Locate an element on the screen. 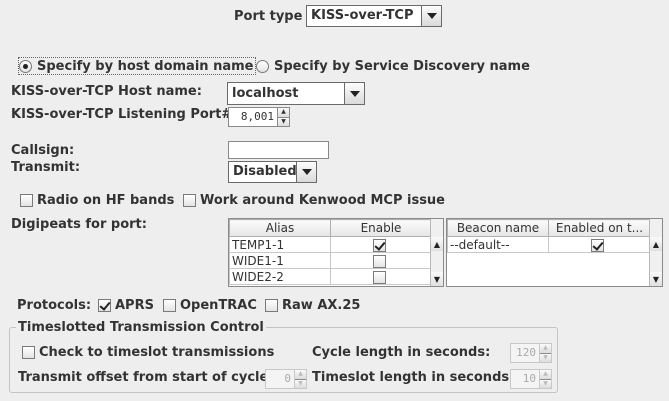 The height and width of the screenshot is (401, 669). transmit-value: Disabled is located at coordinates (264, 171).